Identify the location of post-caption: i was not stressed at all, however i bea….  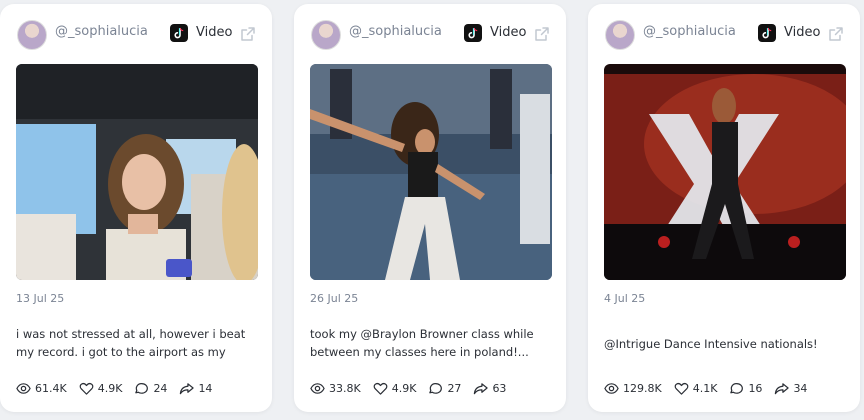
(131, 343).